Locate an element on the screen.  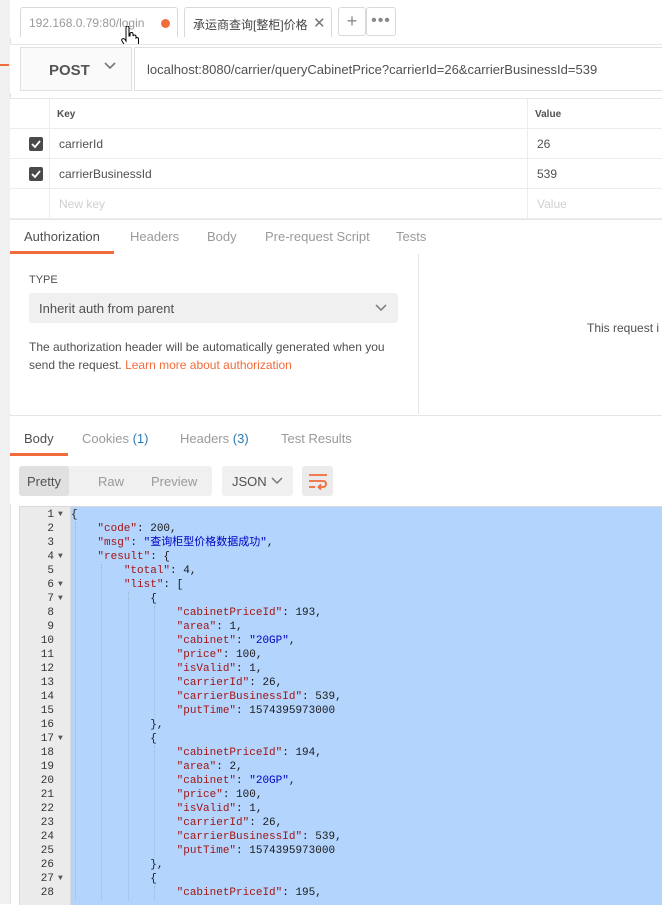
auth-type-select: Inherit auth from parent is located at coordinates (213, 308).